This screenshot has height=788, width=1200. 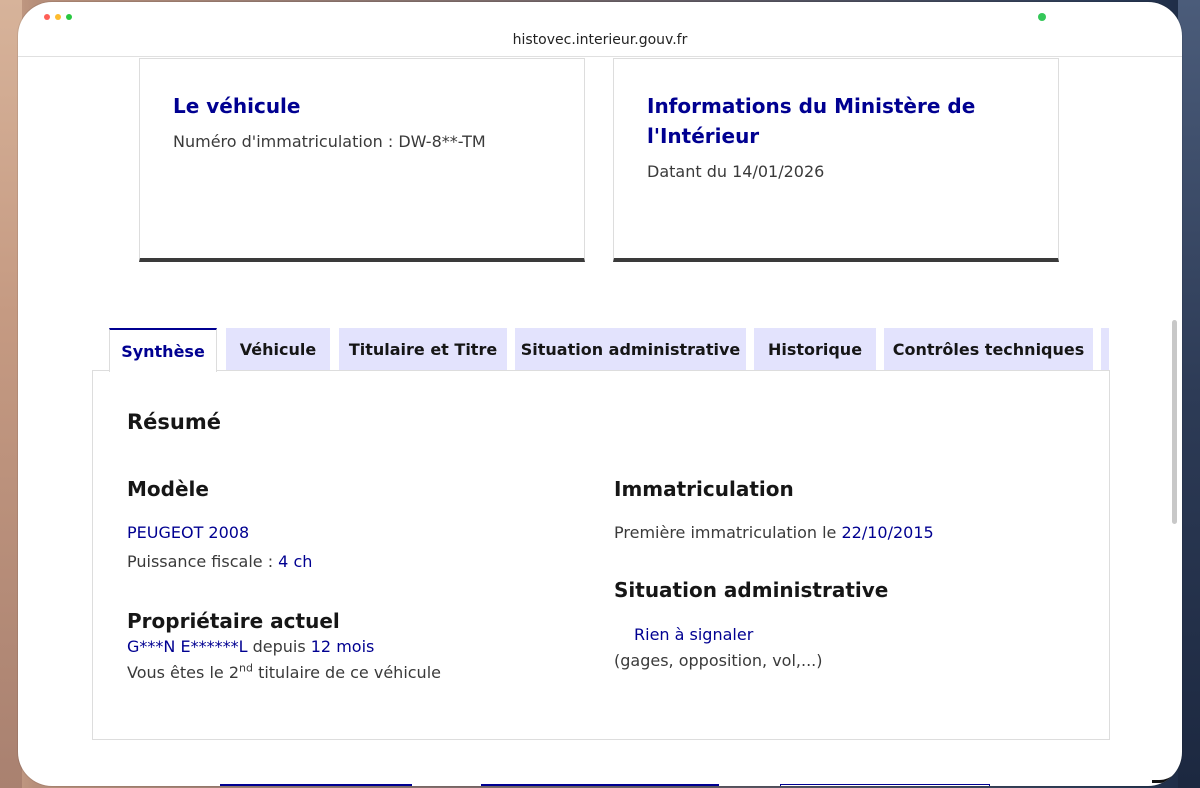 I want to click on tab-titulaire: Titulaire et Titre, so click(x=423, y=349).